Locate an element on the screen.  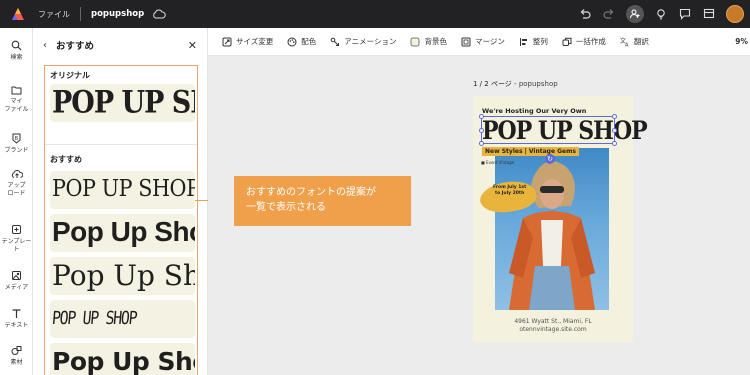
toolbar-resize: サイズ変更 is located at coordinates (247, 41).